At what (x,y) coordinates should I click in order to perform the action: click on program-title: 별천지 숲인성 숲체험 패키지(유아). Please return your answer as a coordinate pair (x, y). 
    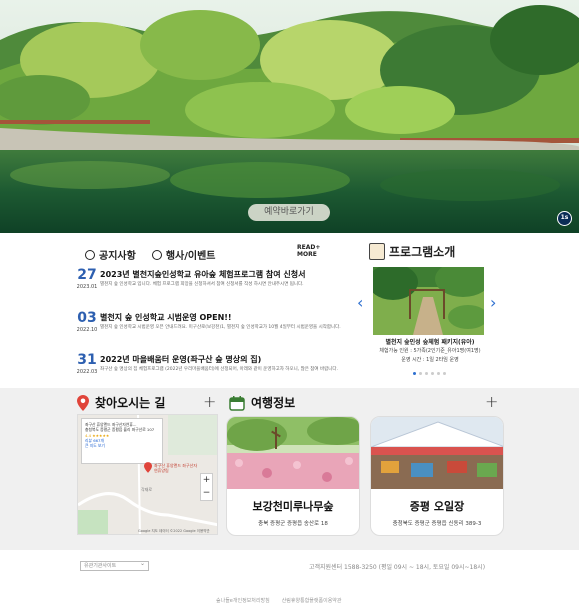
    Looking at the image, I should click on (430, 342).